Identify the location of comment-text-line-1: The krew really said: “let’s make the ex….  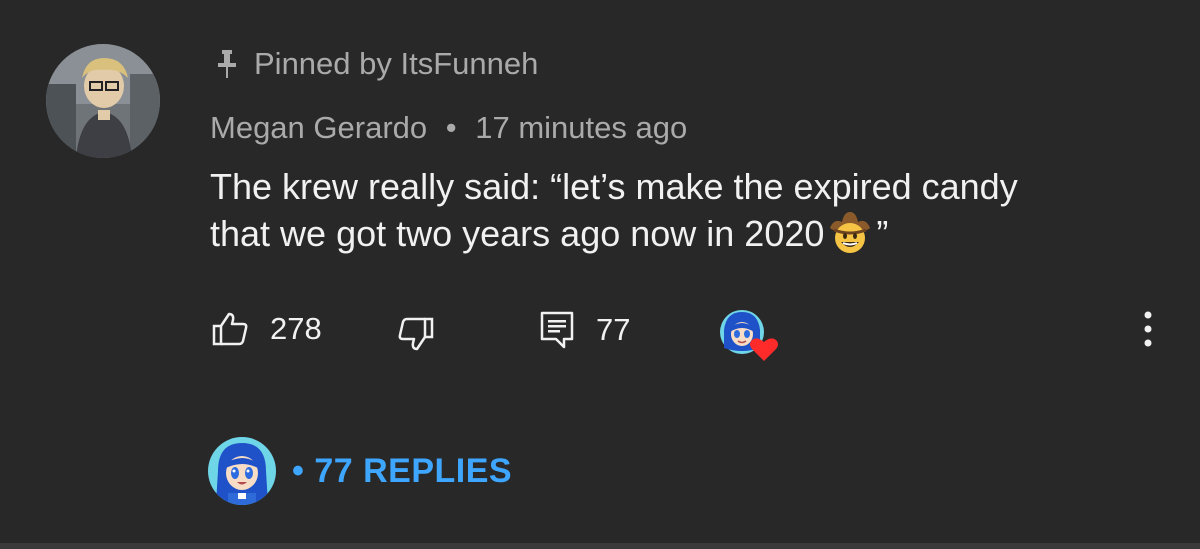
(614, 186).